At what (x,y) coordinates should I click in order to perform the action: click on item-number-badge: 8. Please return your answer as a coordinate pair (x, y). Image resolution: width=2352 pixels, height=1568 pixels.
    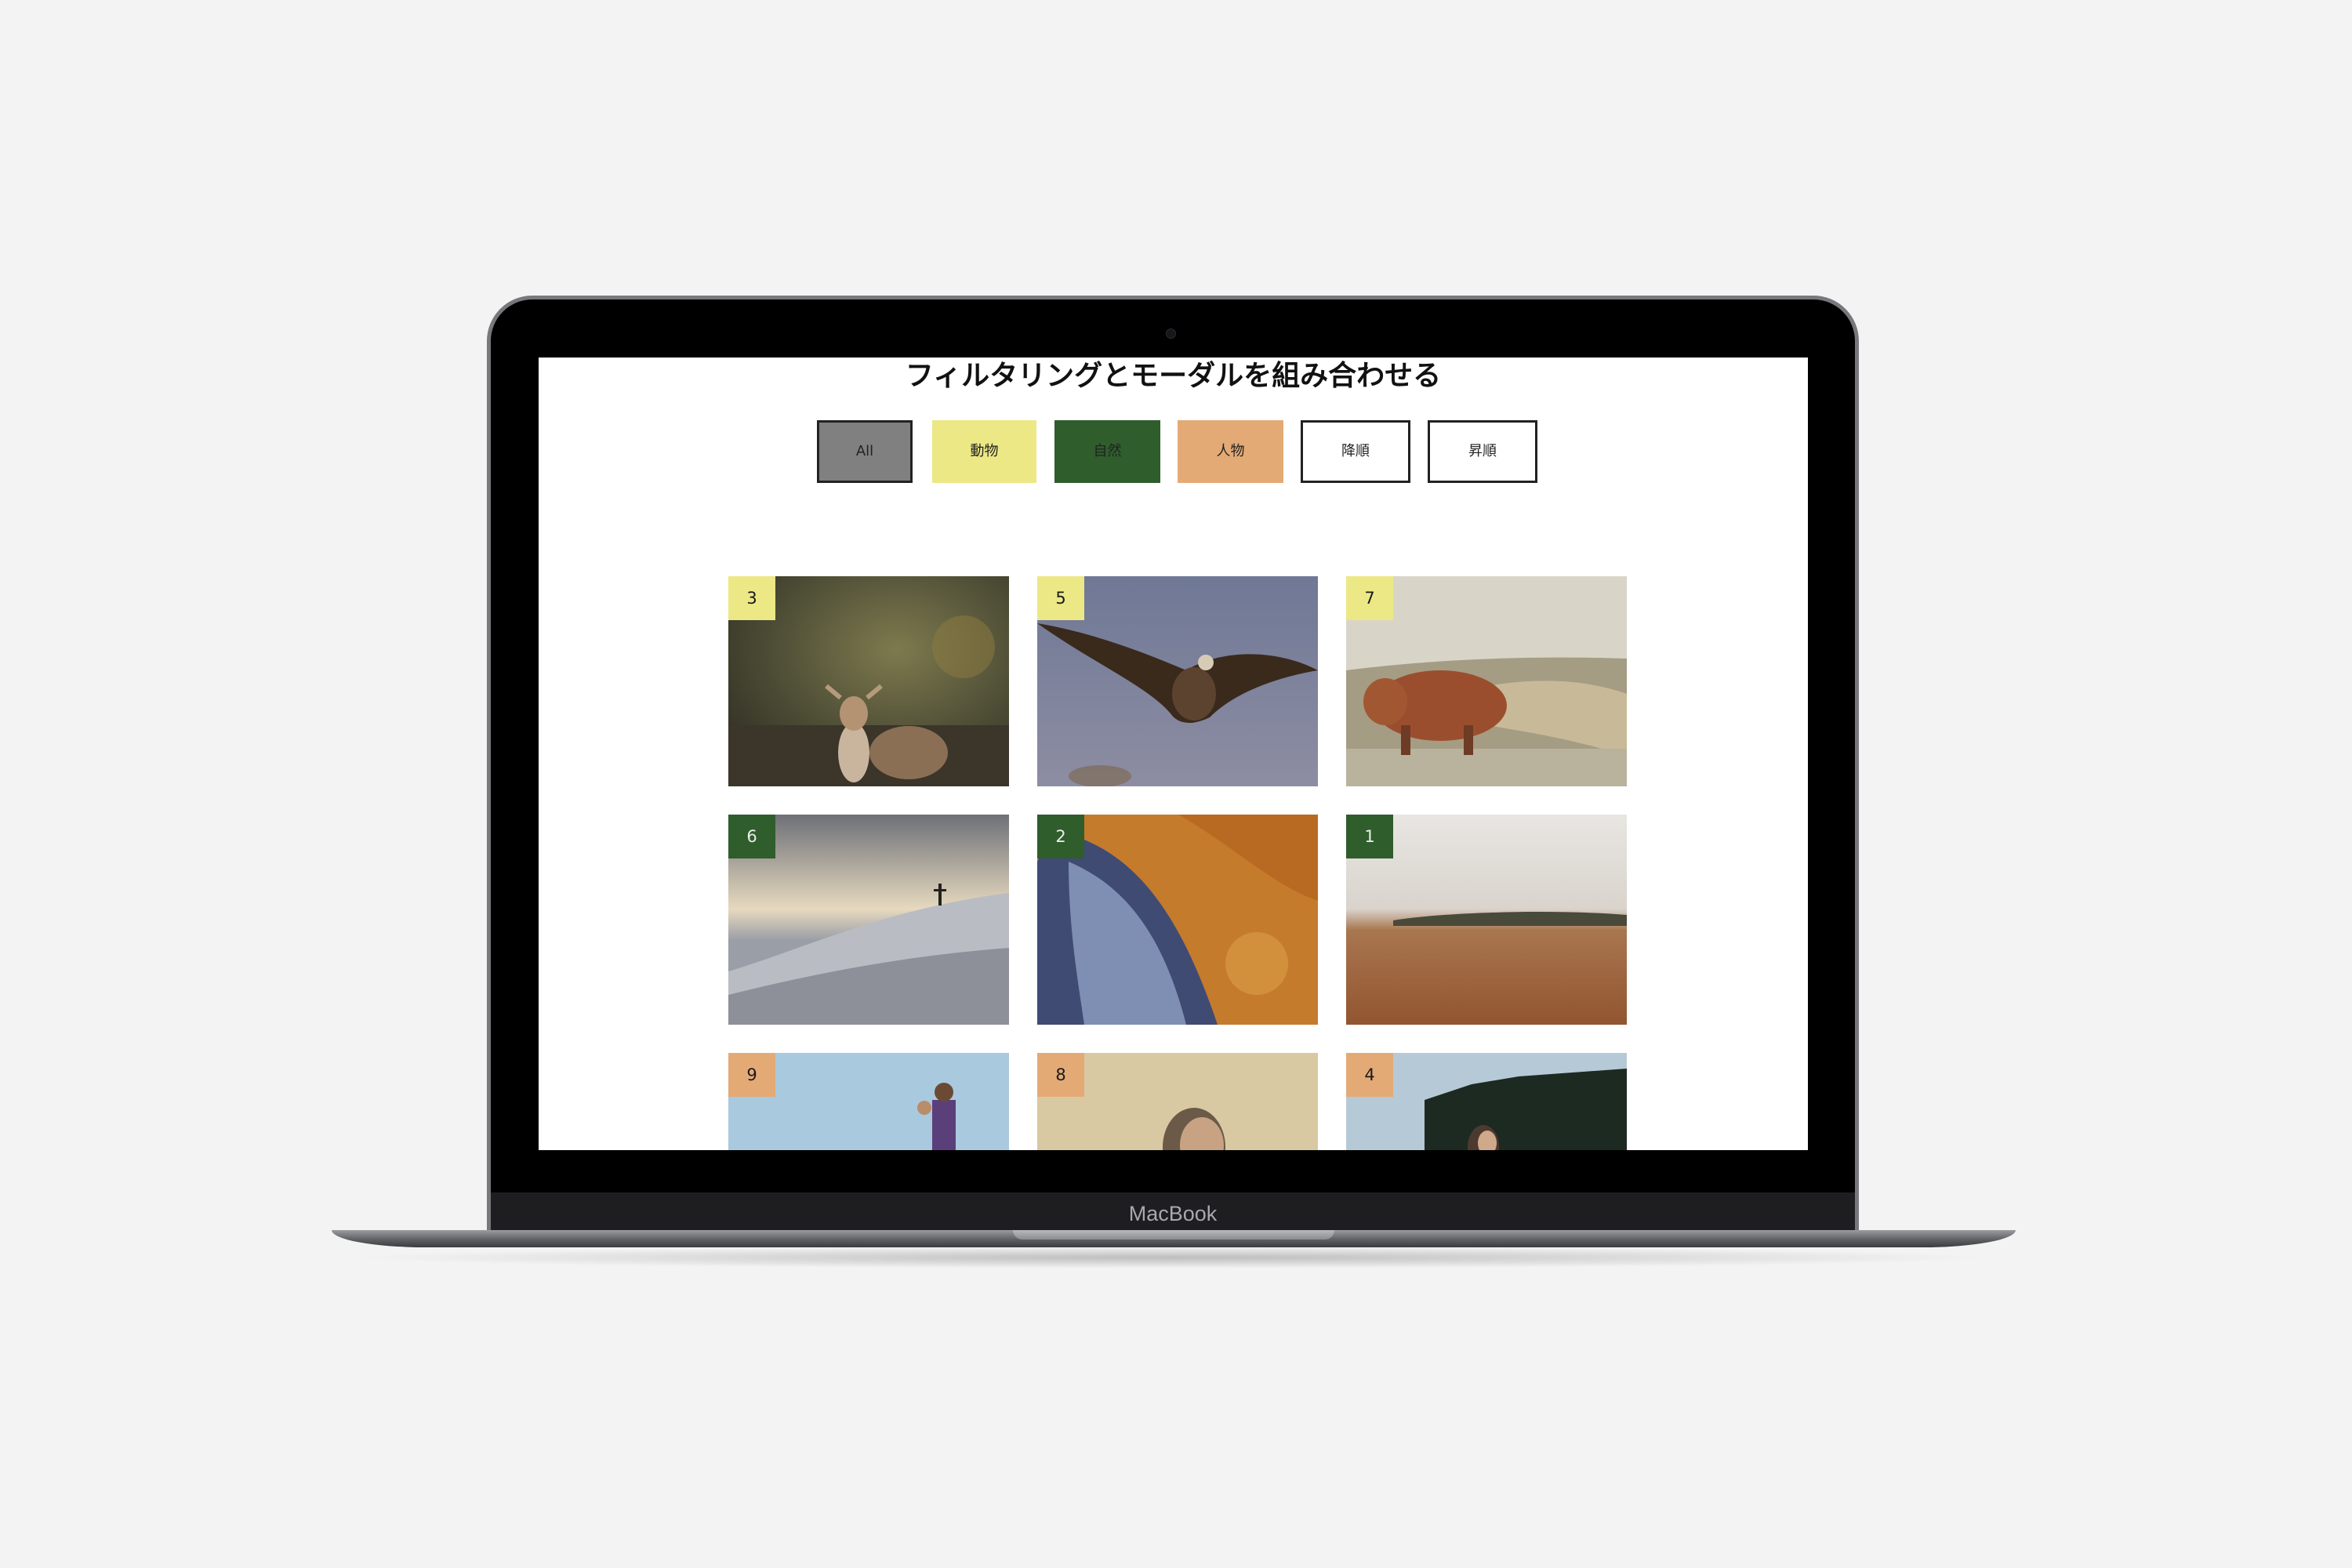
    Looking at the image, I should click on (1060, 1075).